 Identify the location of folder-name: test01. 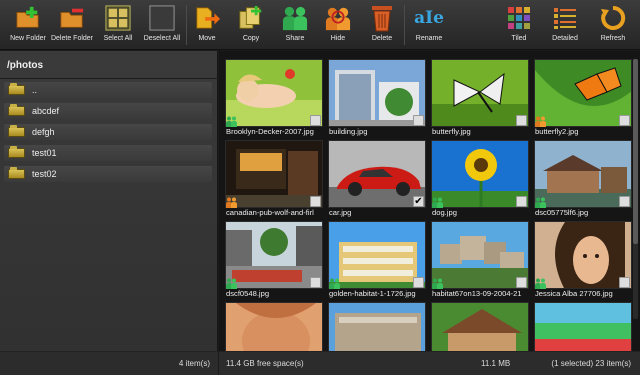
(44, 153).